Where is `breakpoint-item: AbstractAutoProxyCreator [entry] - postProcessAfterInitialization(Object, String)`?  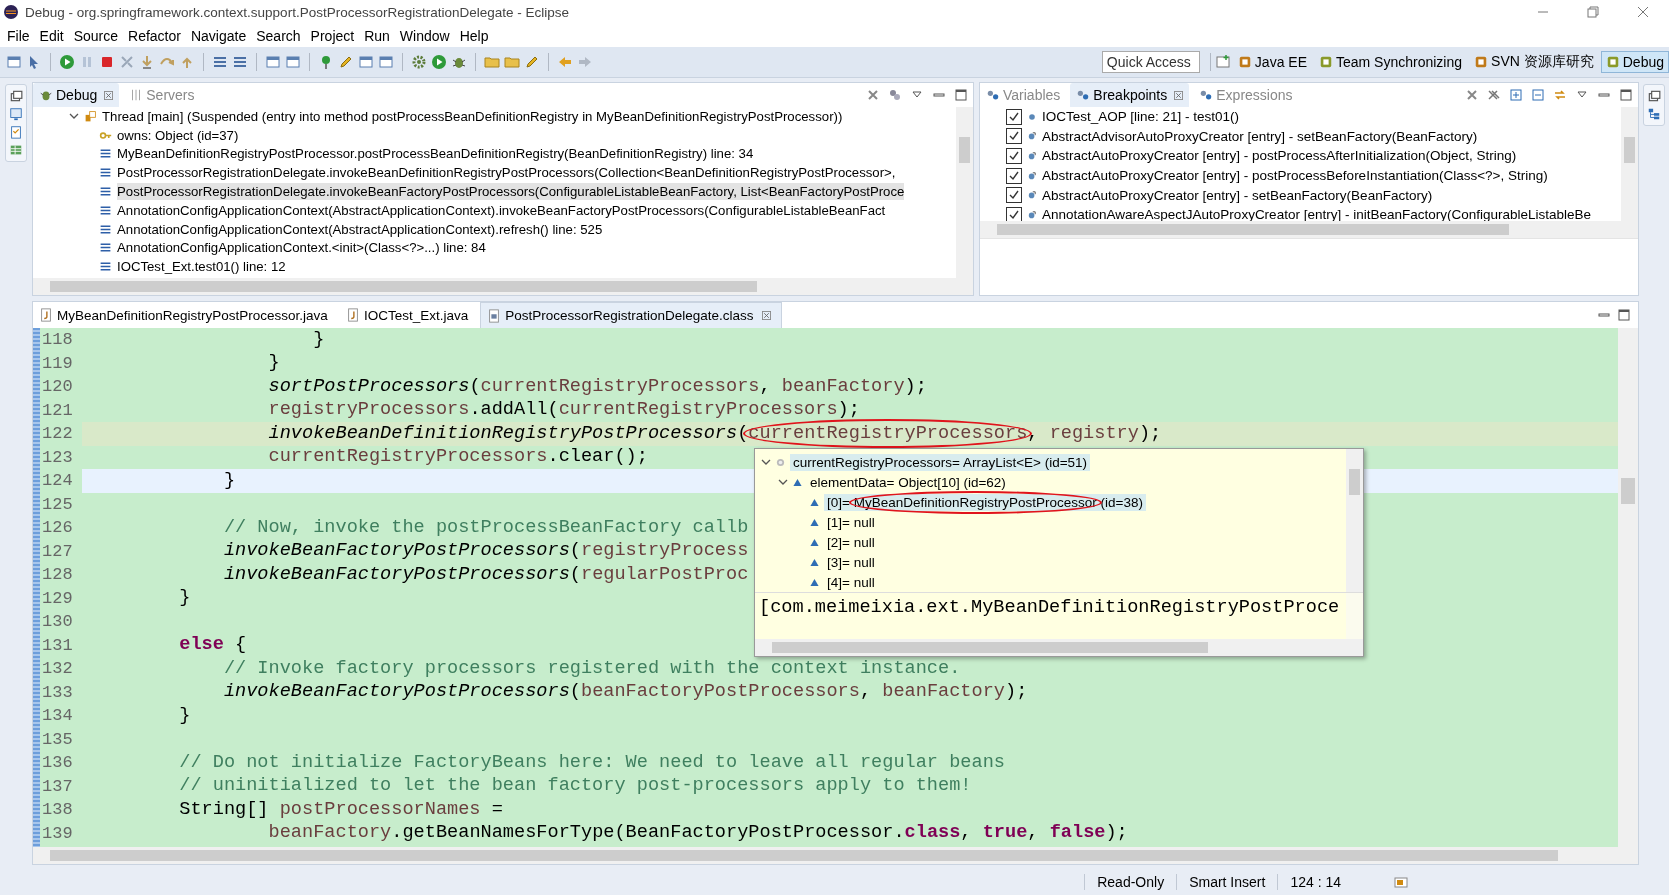
breakpoint-item: AbstractAutoProxyCreator [entry] - postProcessAfterInitialization(Object, String) is located at coordinates (1279, 156).